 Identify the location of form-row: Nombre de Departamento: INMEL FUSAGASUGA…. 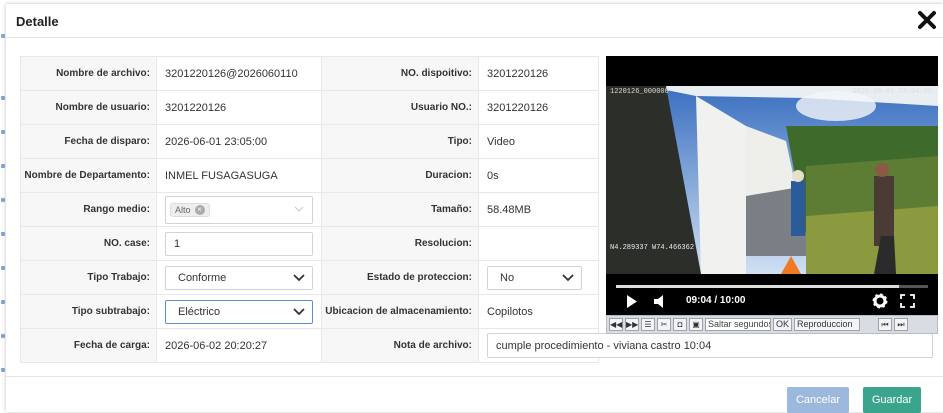
(309, 175).